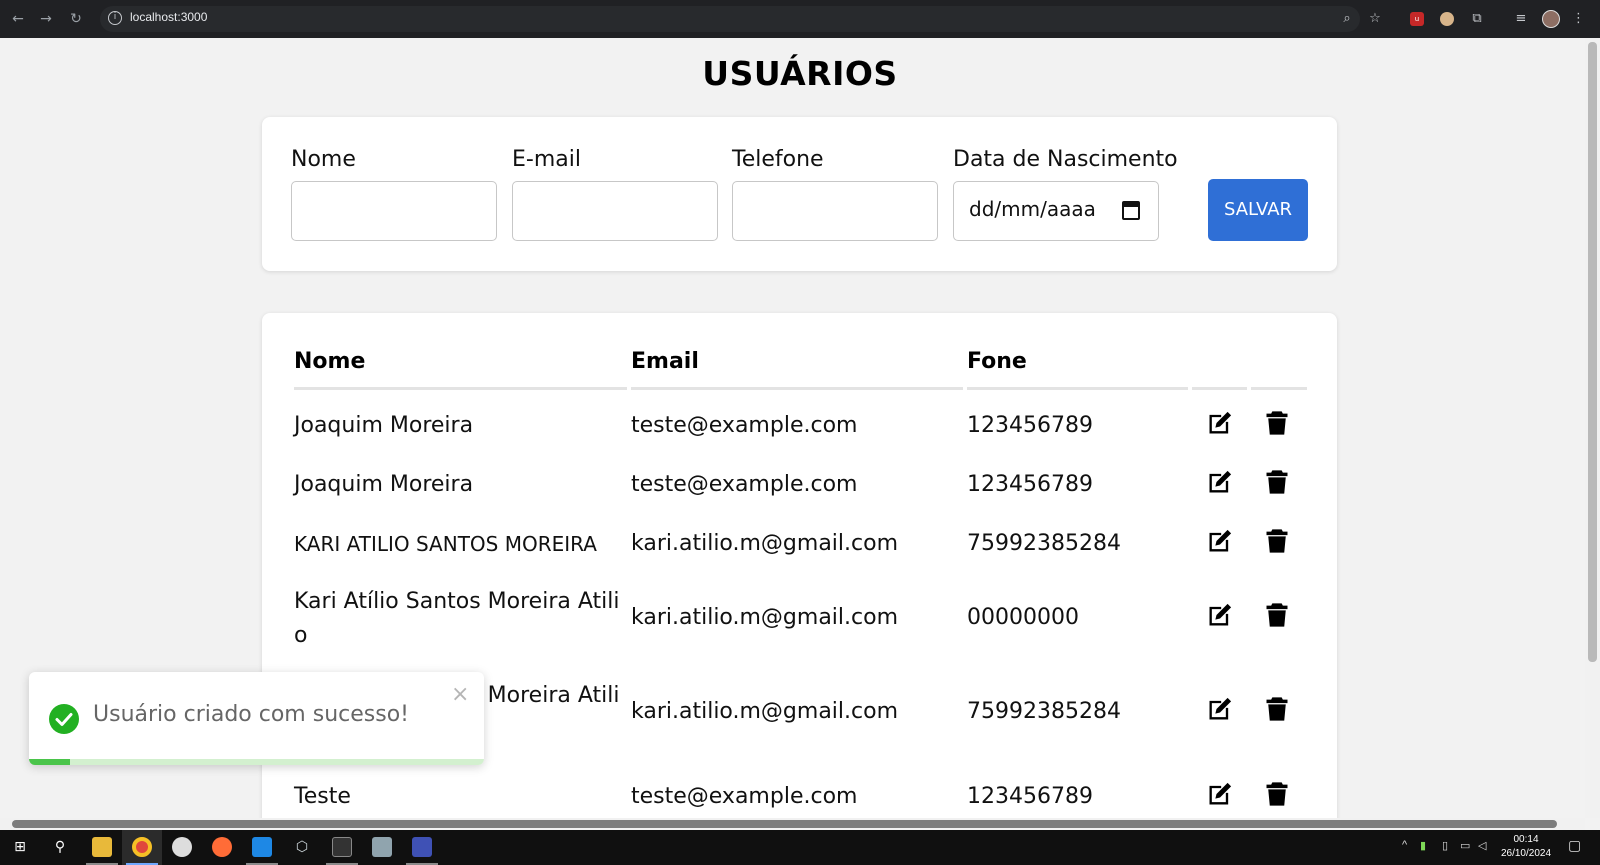 Image resolution: width=1600 pixels, height=865 pixels. Describe the element at coordinates (1477, 19) in the screenshot. I see `extensions-puzzle-icon: ⧉` at that location.